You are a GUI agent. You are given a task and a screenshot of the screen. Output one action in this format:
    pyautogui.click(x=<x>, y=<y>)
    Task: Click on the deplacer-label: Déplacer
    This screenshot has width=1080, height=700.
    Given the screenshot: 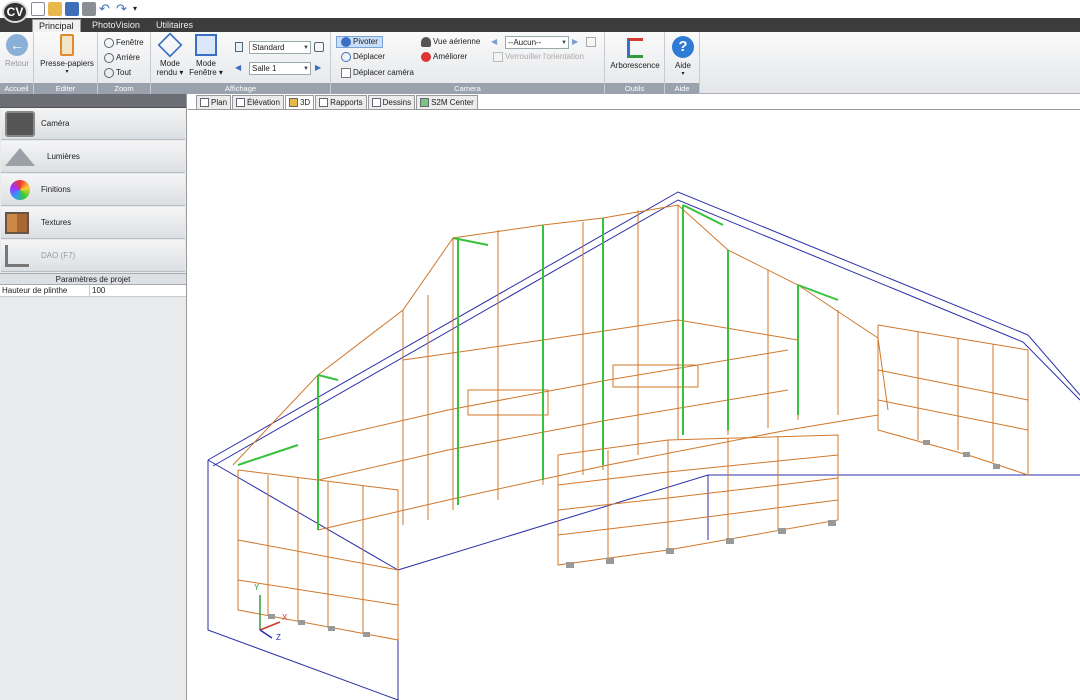 What is the action you would take?
    pyautogui.click(x=369, y=56)
    